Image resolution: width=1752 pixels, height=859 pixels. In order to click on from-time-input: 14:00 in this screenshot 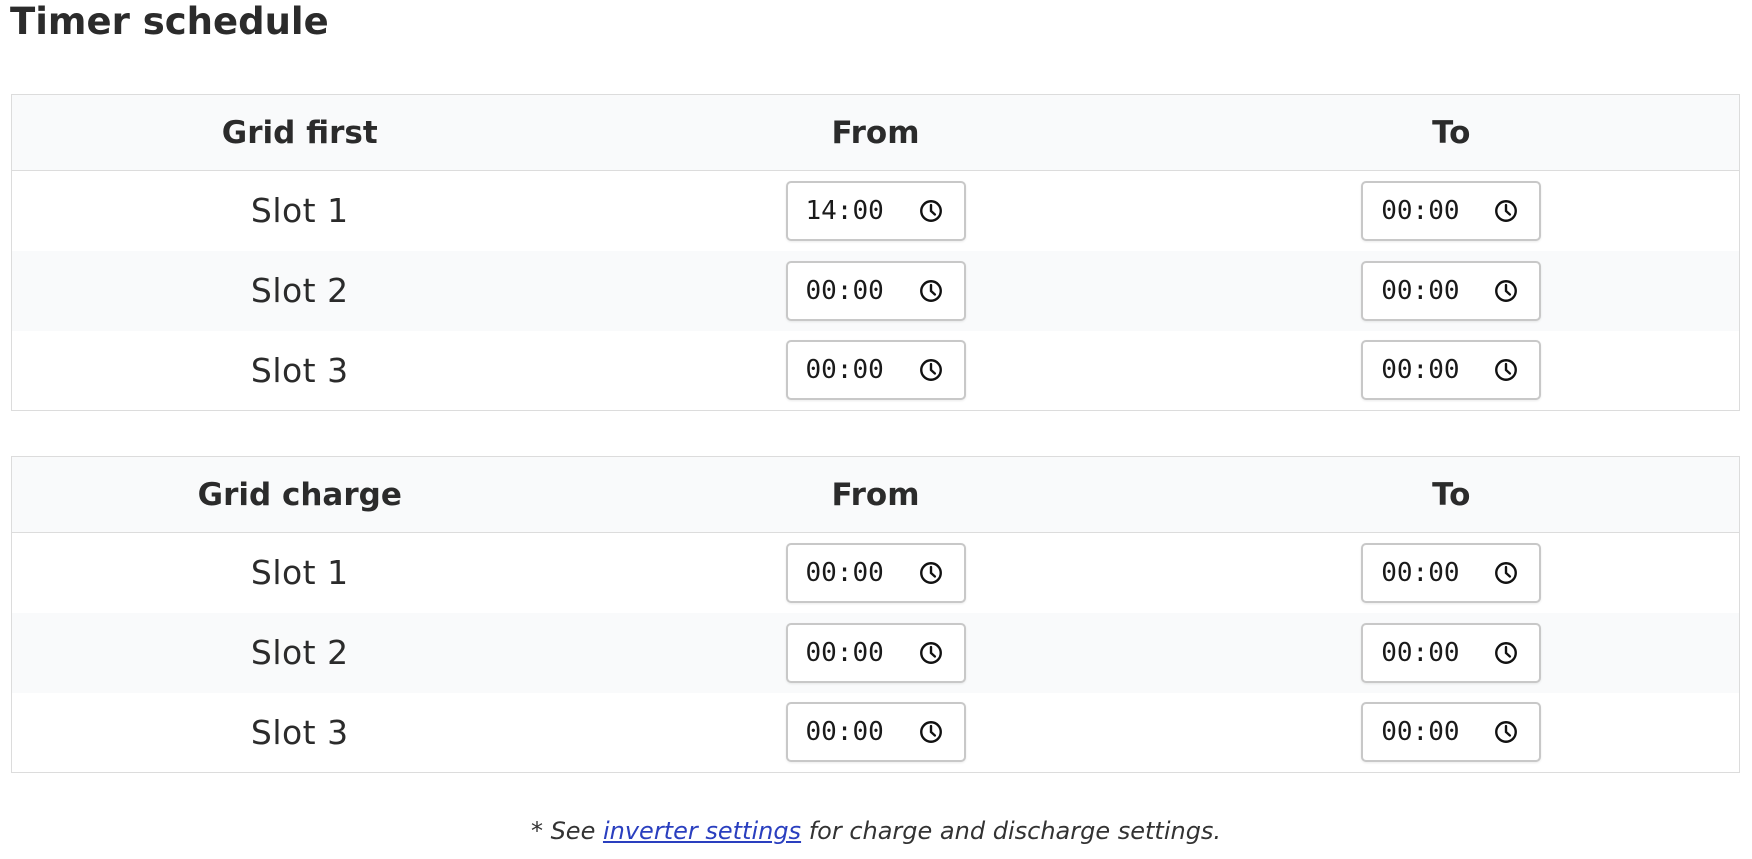, I will do `click(875, 210)`.